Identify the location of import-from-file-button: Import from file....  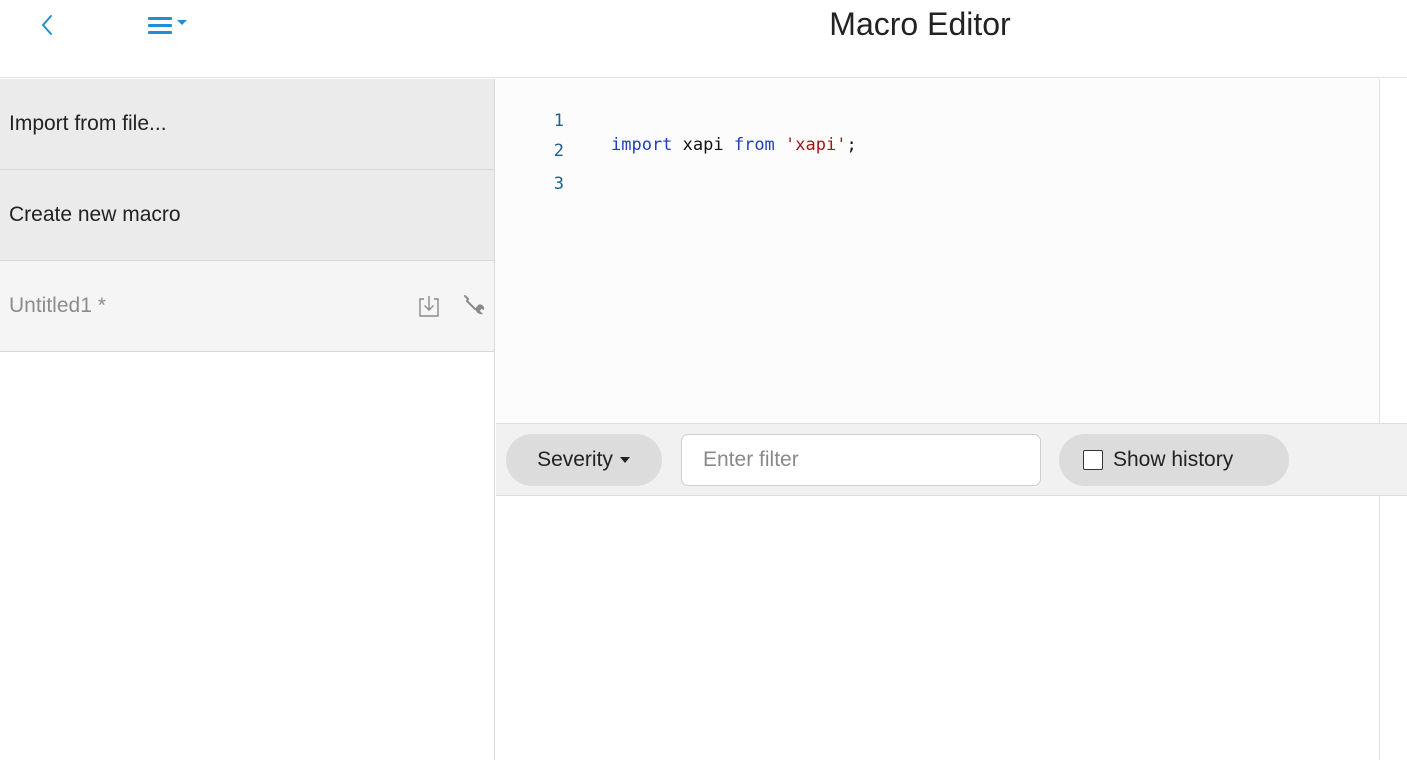
(247, 124).